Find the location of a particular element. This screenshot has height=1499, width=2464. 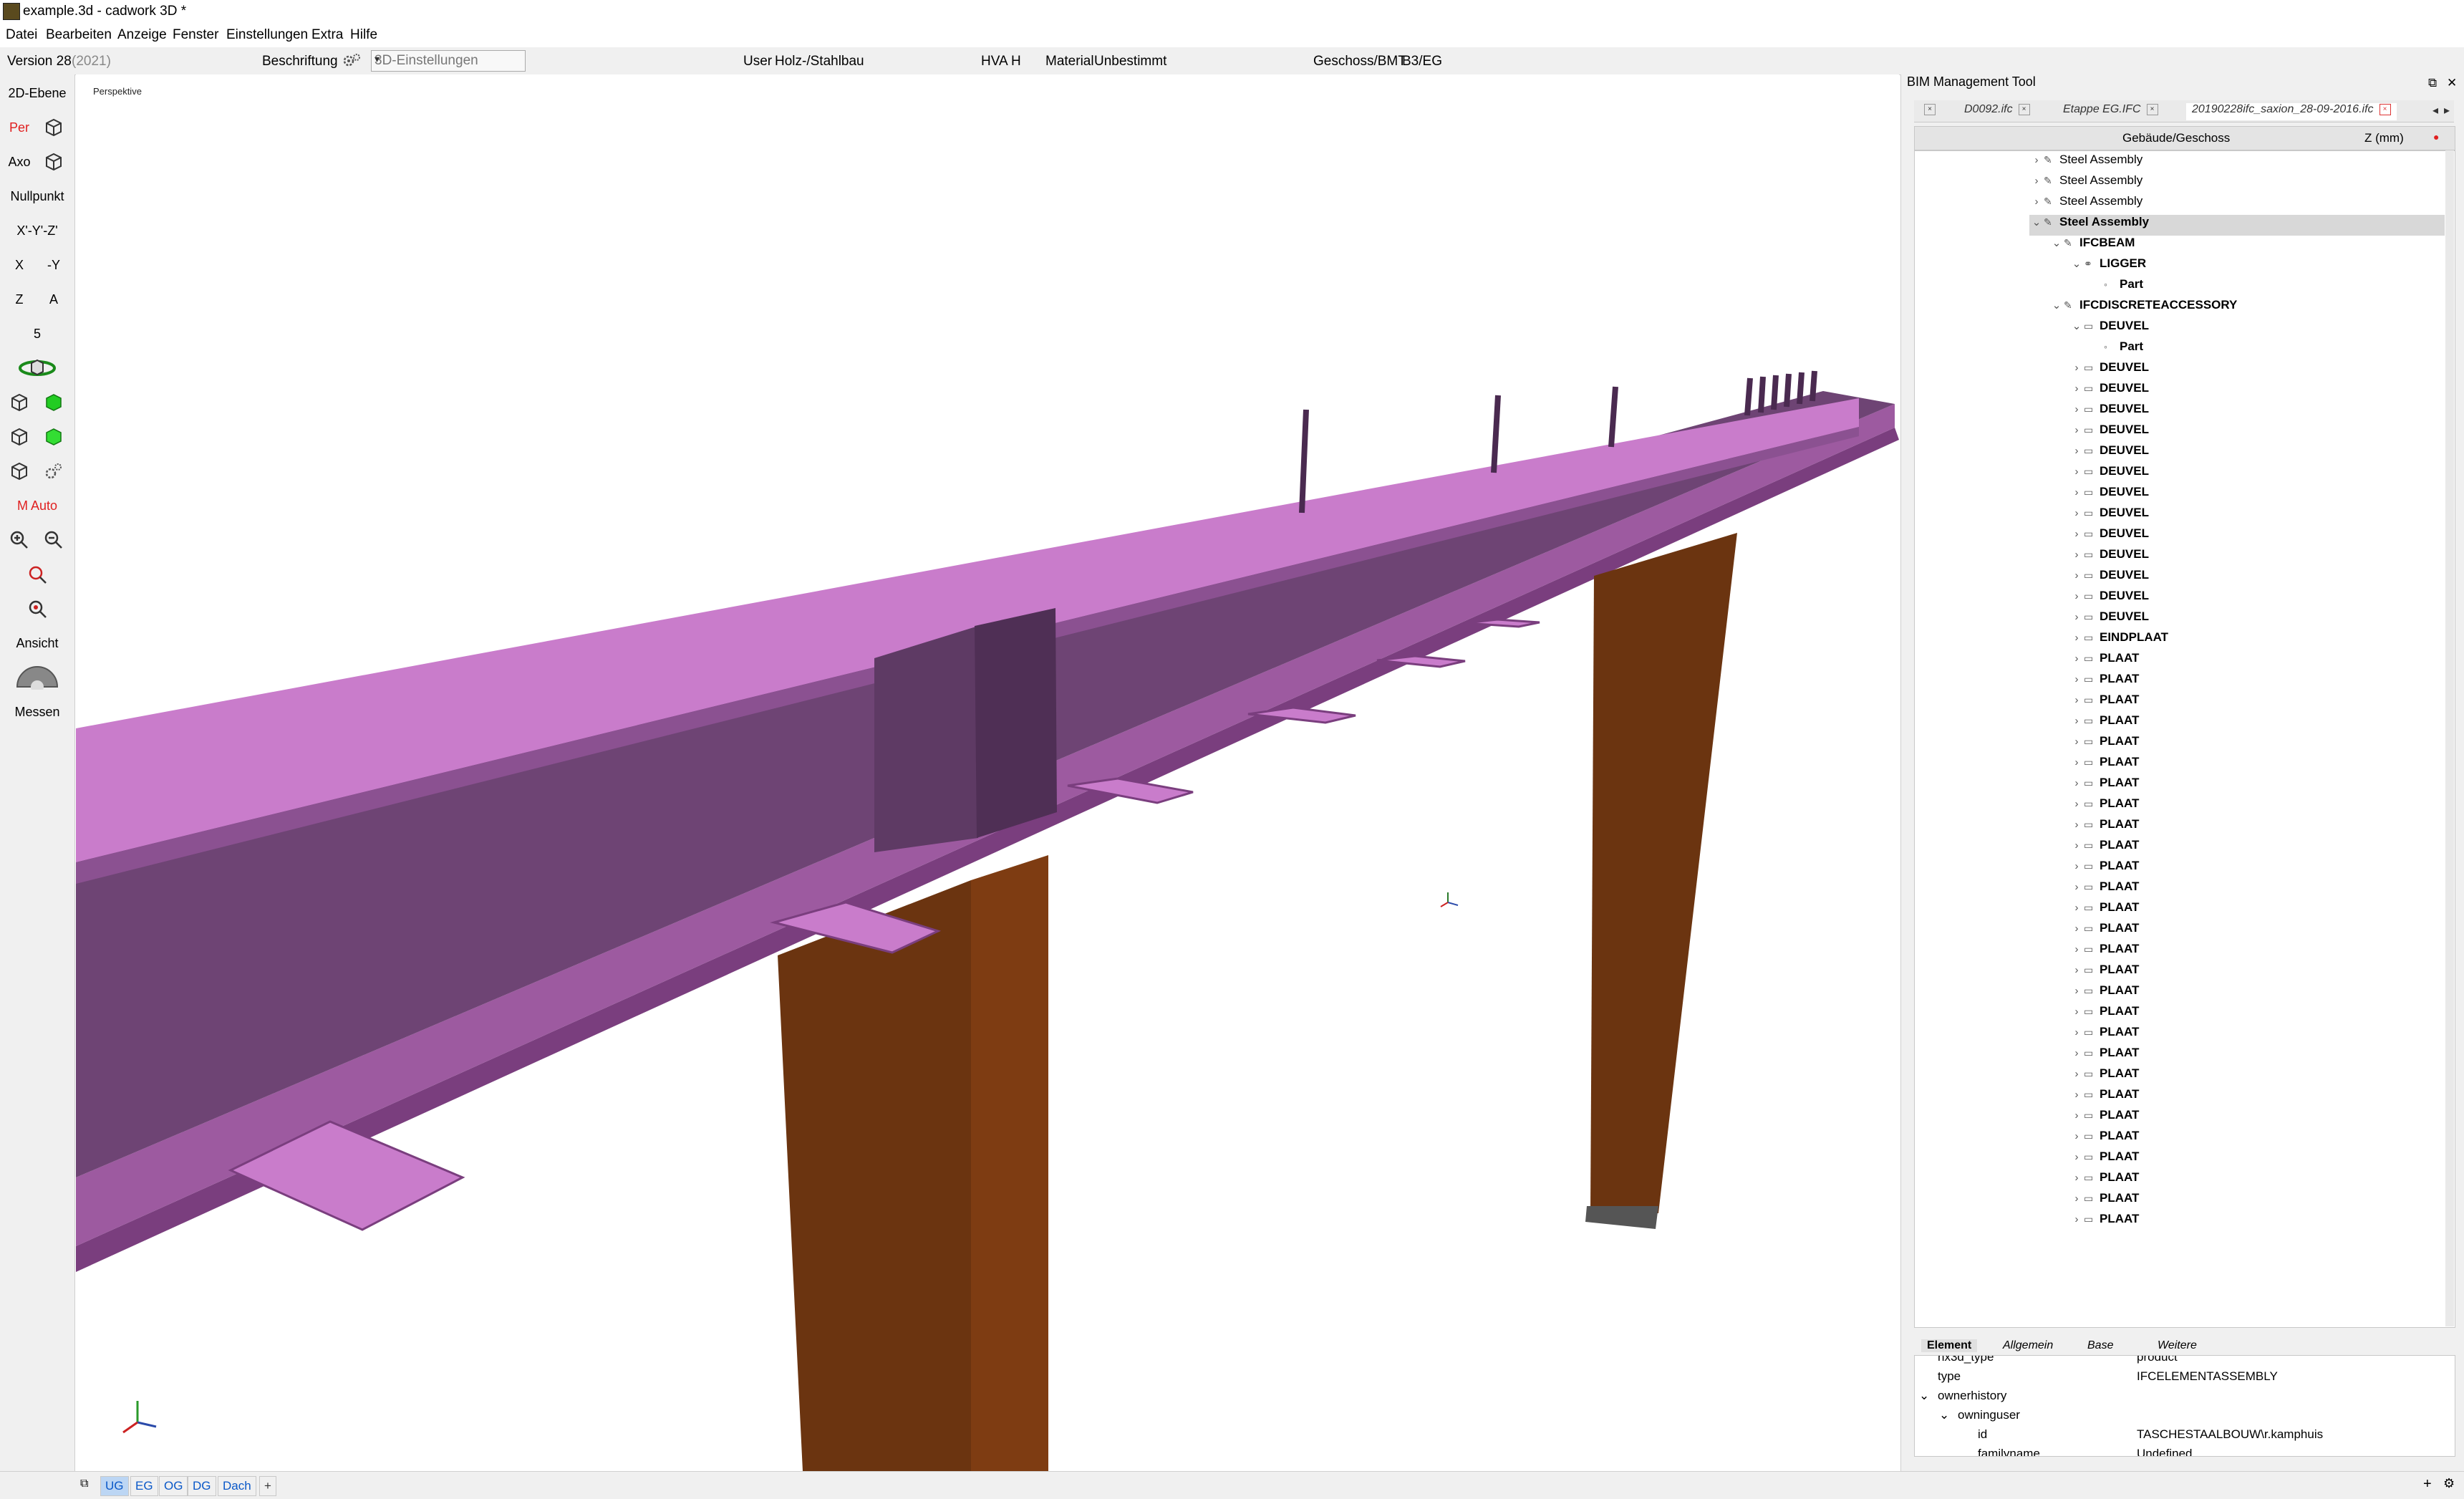

settings-gears-icon is located at coordinates (54, 472).